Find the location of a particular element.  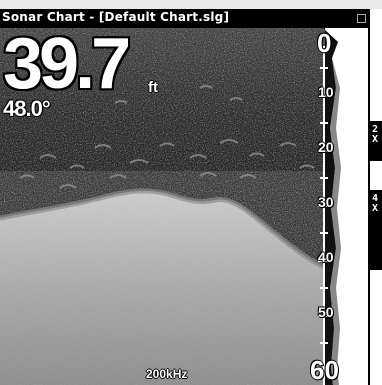

depth-scale-label: 20 is located at coordinates (326, 147).